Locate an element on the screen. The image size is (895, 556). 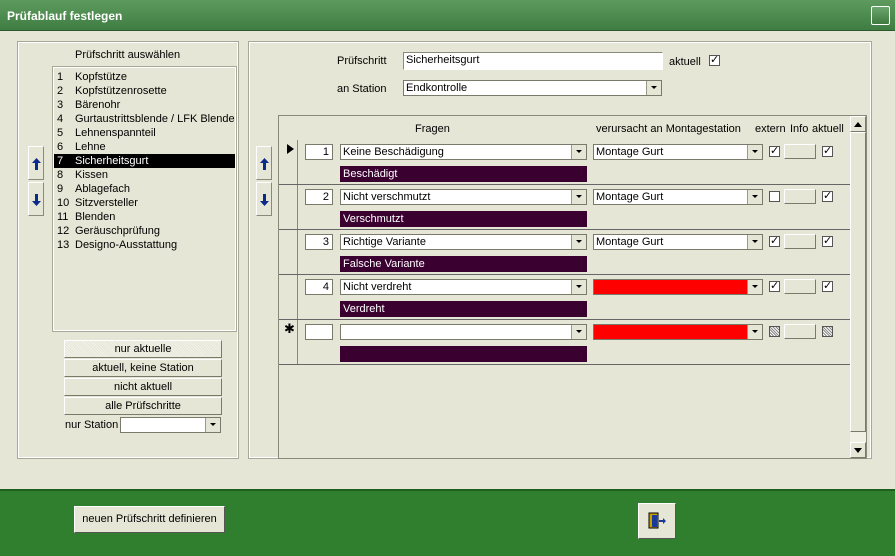
table-row: 4 Nicht verdreht Verdreht is located at coordinates (564, 297).